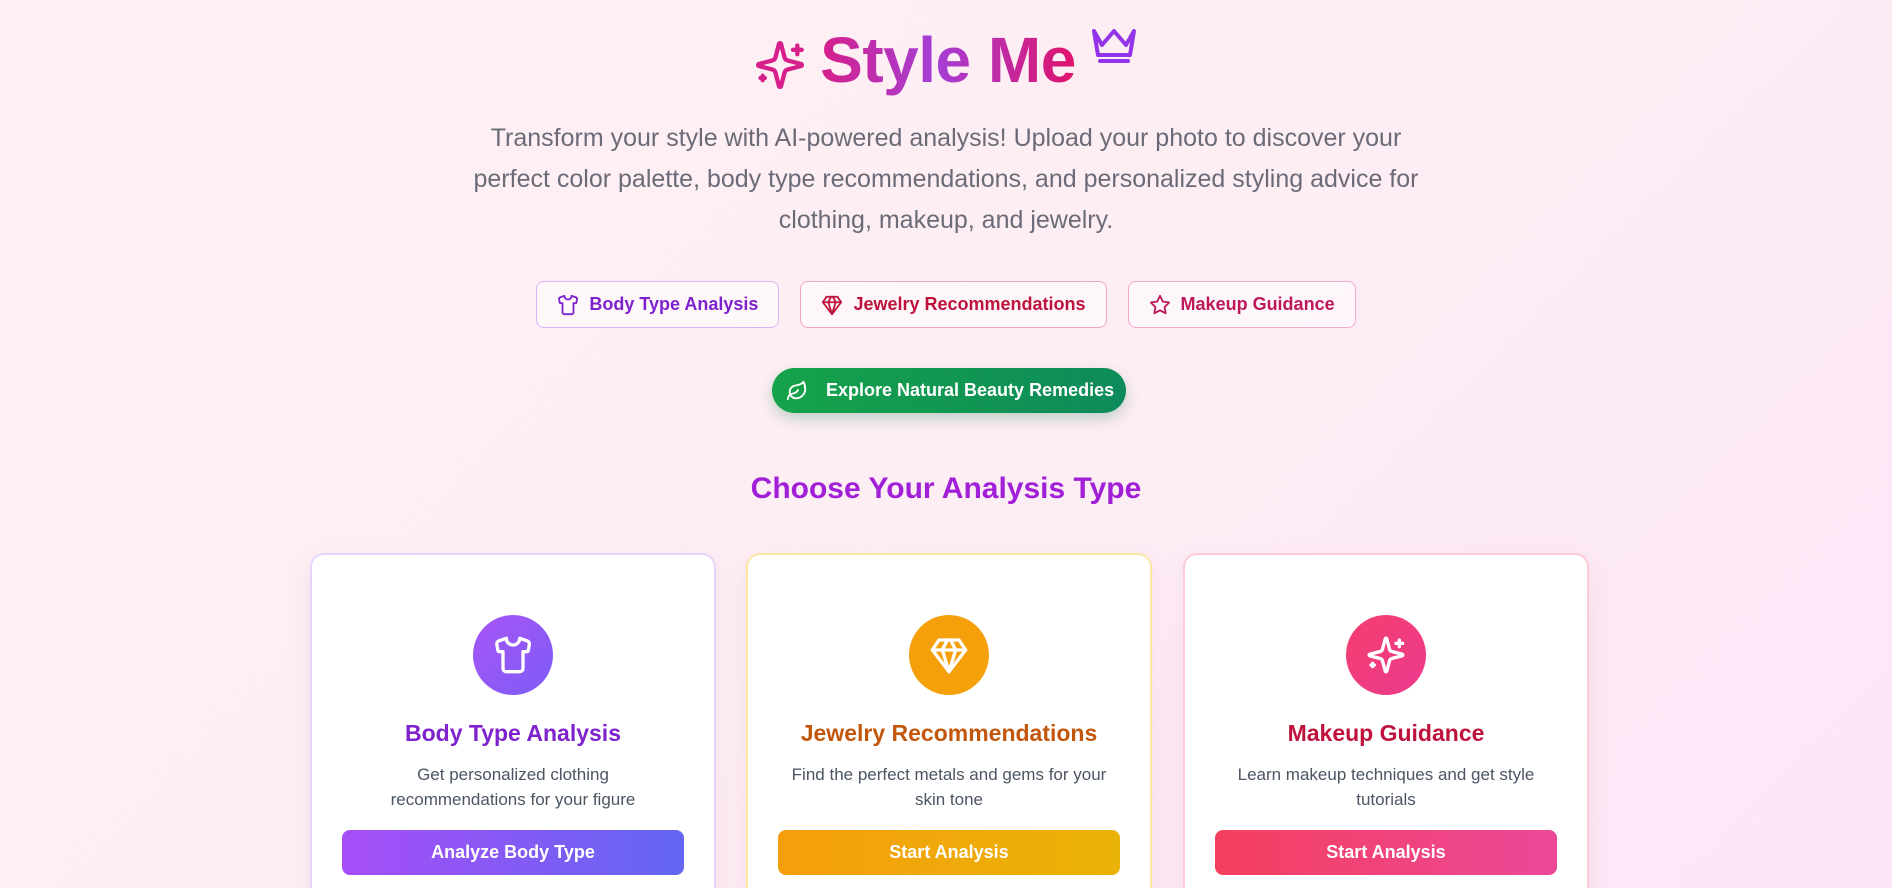 This screenshot has width=1892, height=888. I want to click on leaf-icon, so click(796, 390).